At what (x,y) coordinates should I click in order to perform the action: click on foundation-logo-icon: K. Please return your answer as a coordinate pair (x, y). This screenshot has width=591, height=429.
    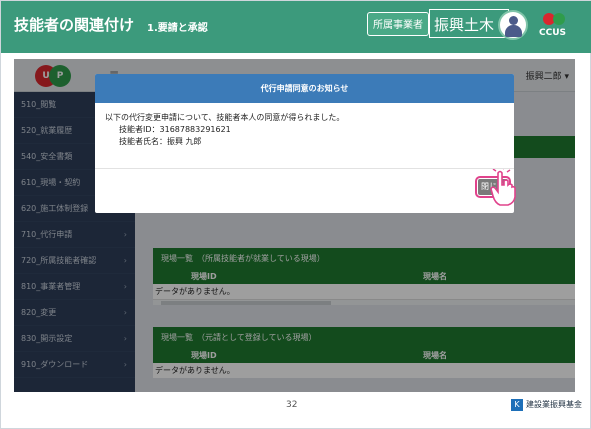
    Looking at the image, I should click on (517, 405).